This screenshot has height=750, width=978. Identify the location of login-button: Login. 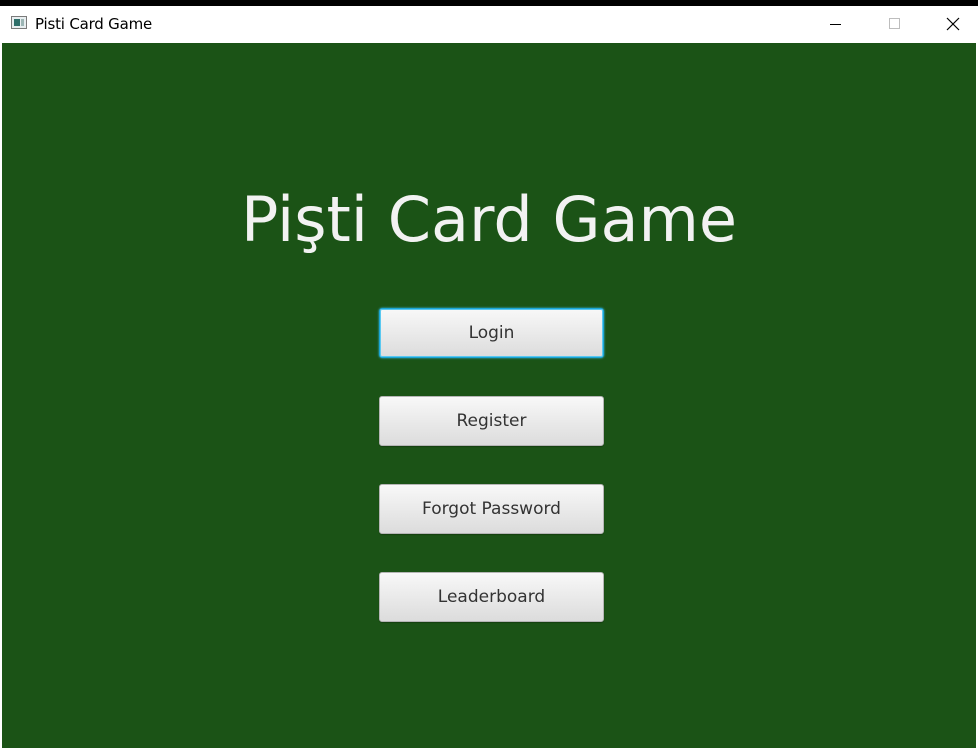
(491, 333).